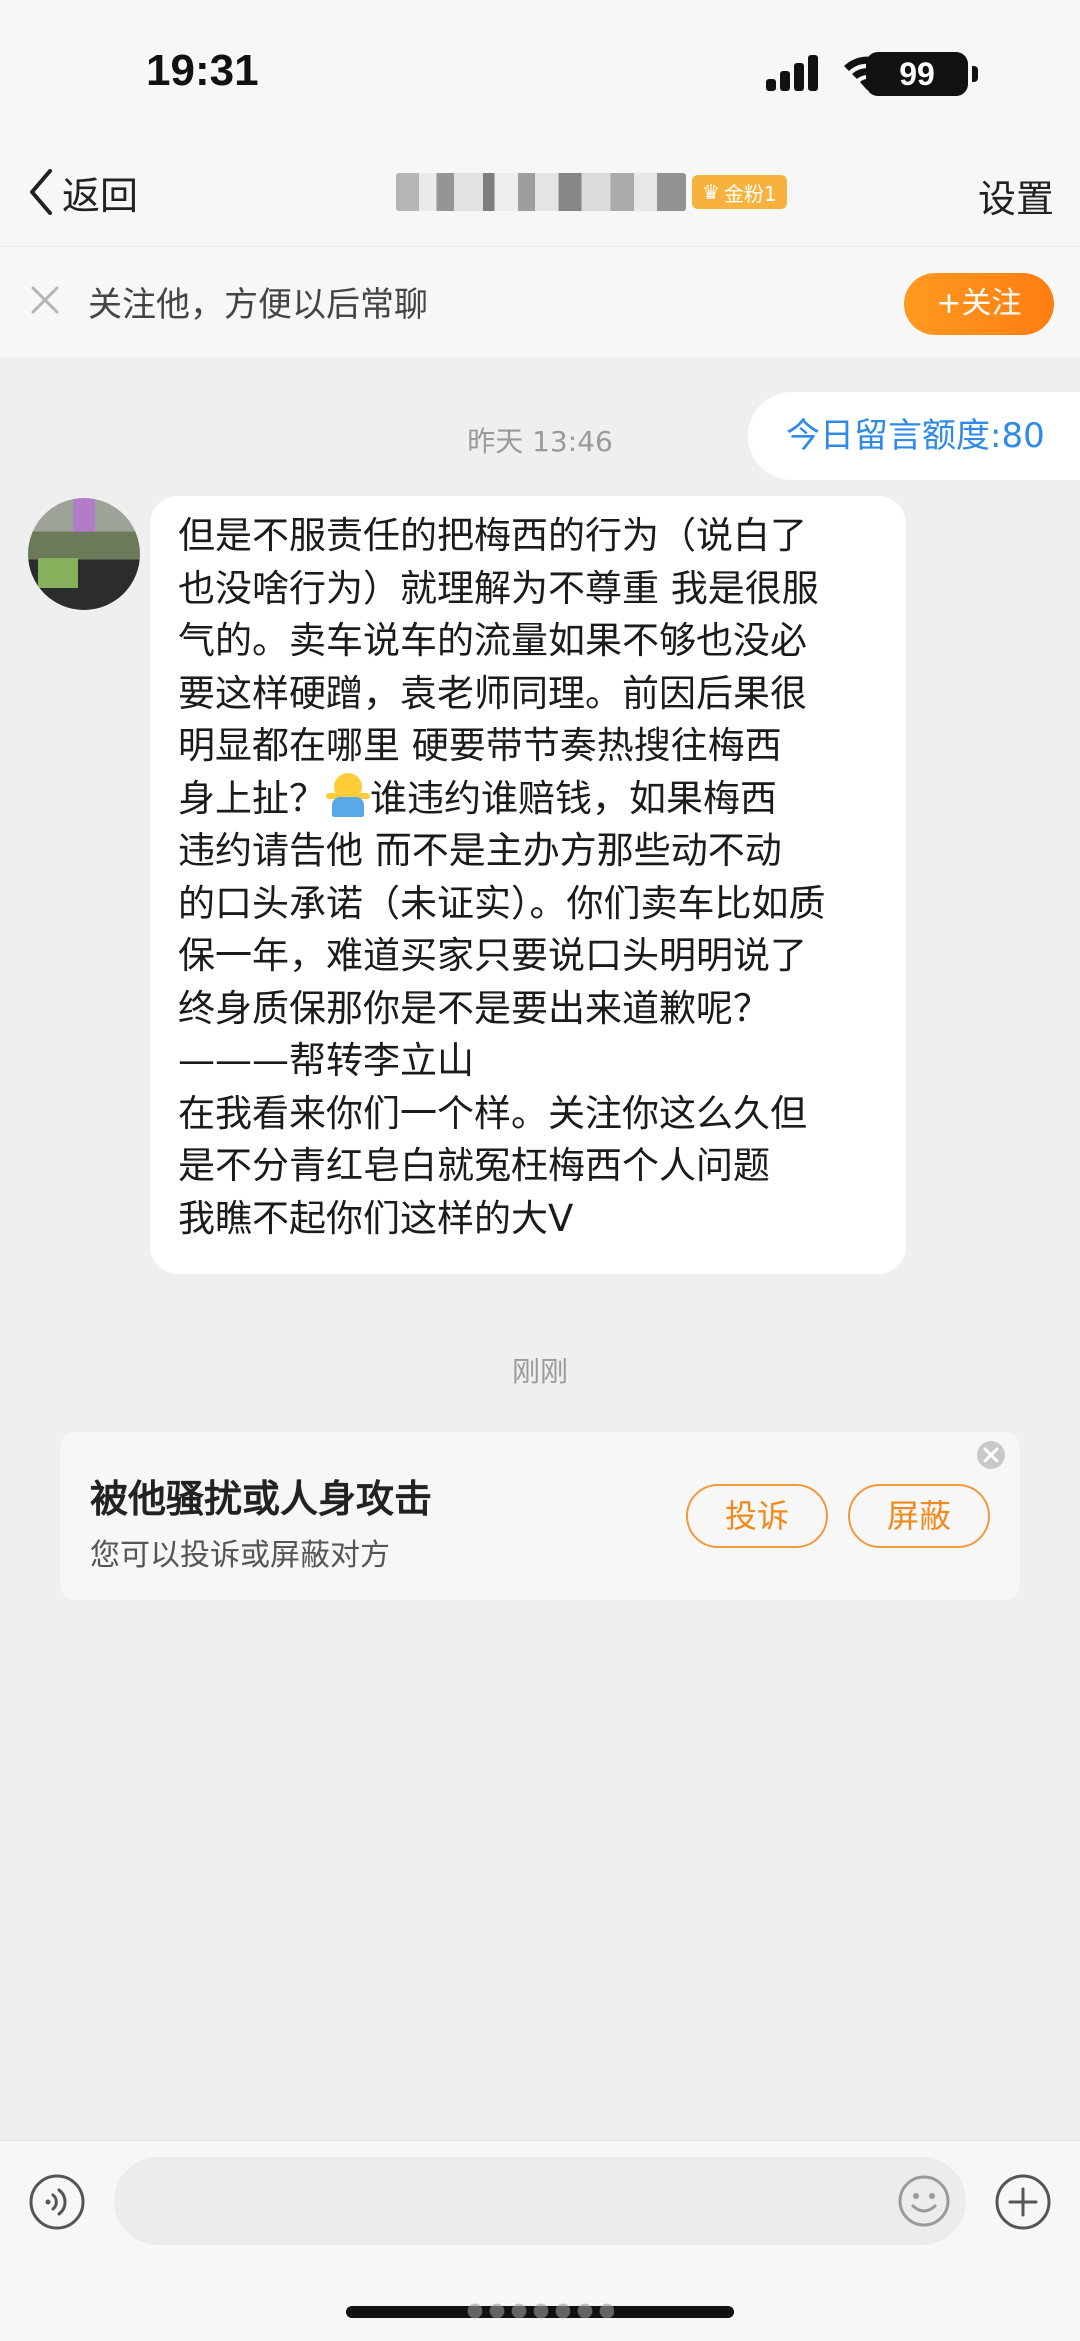 This screenshot has width=1080, height=2341. I want to click on message-line: 气的。卖车说车的流量如果不够也没必, so click(492, 640).